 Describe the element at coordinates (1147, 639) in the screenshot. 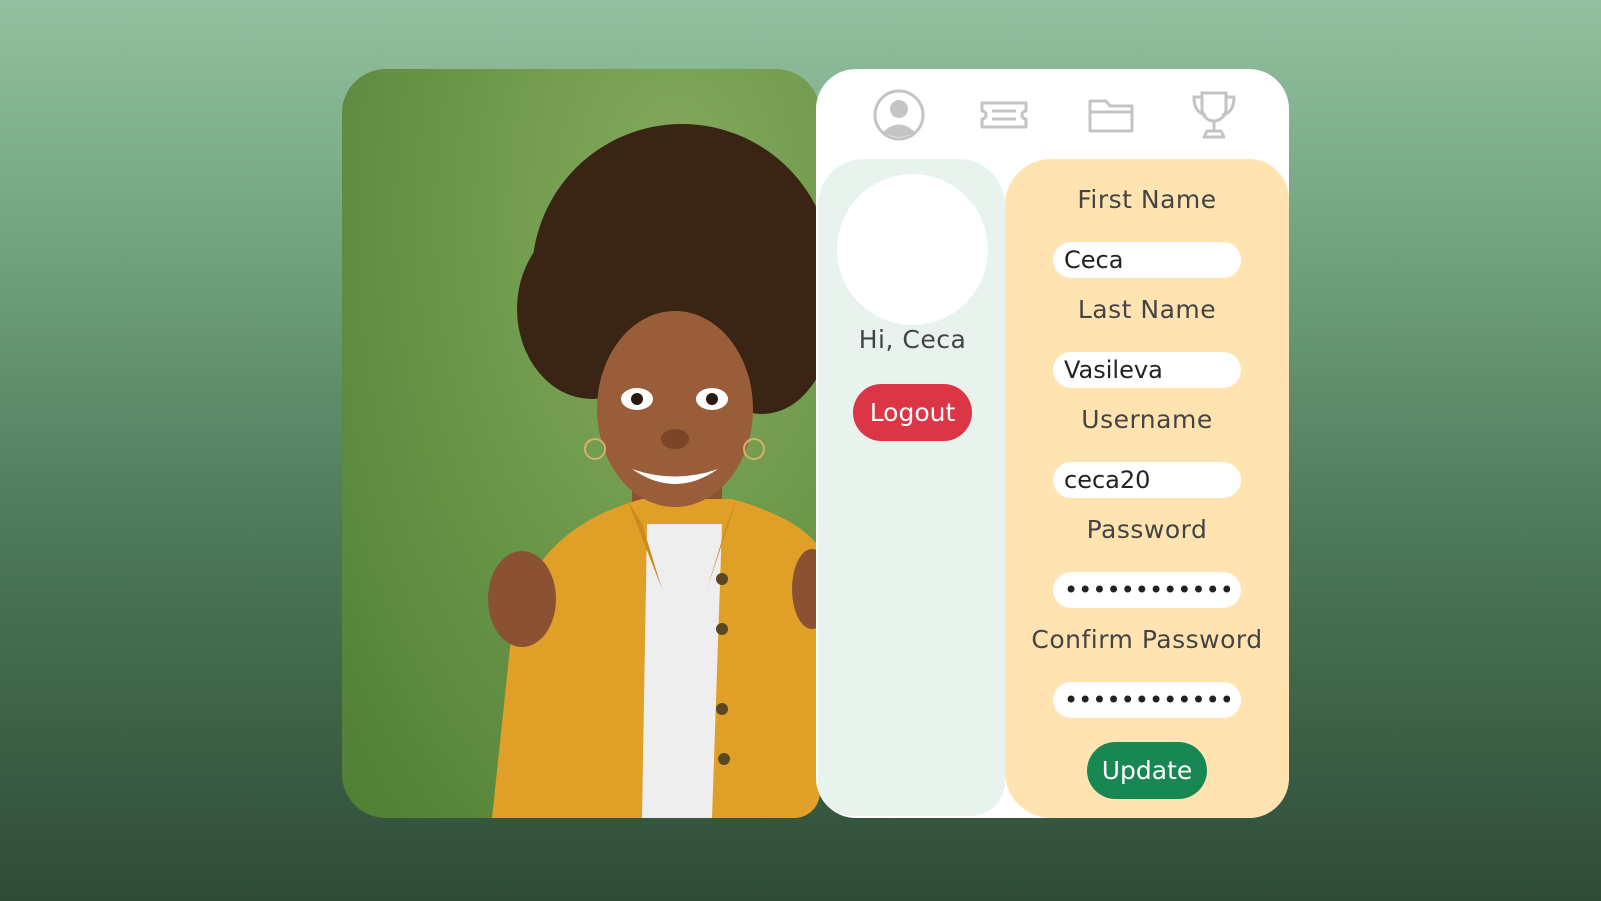

I see `confirm-password-label: Confirm Password` at that location.